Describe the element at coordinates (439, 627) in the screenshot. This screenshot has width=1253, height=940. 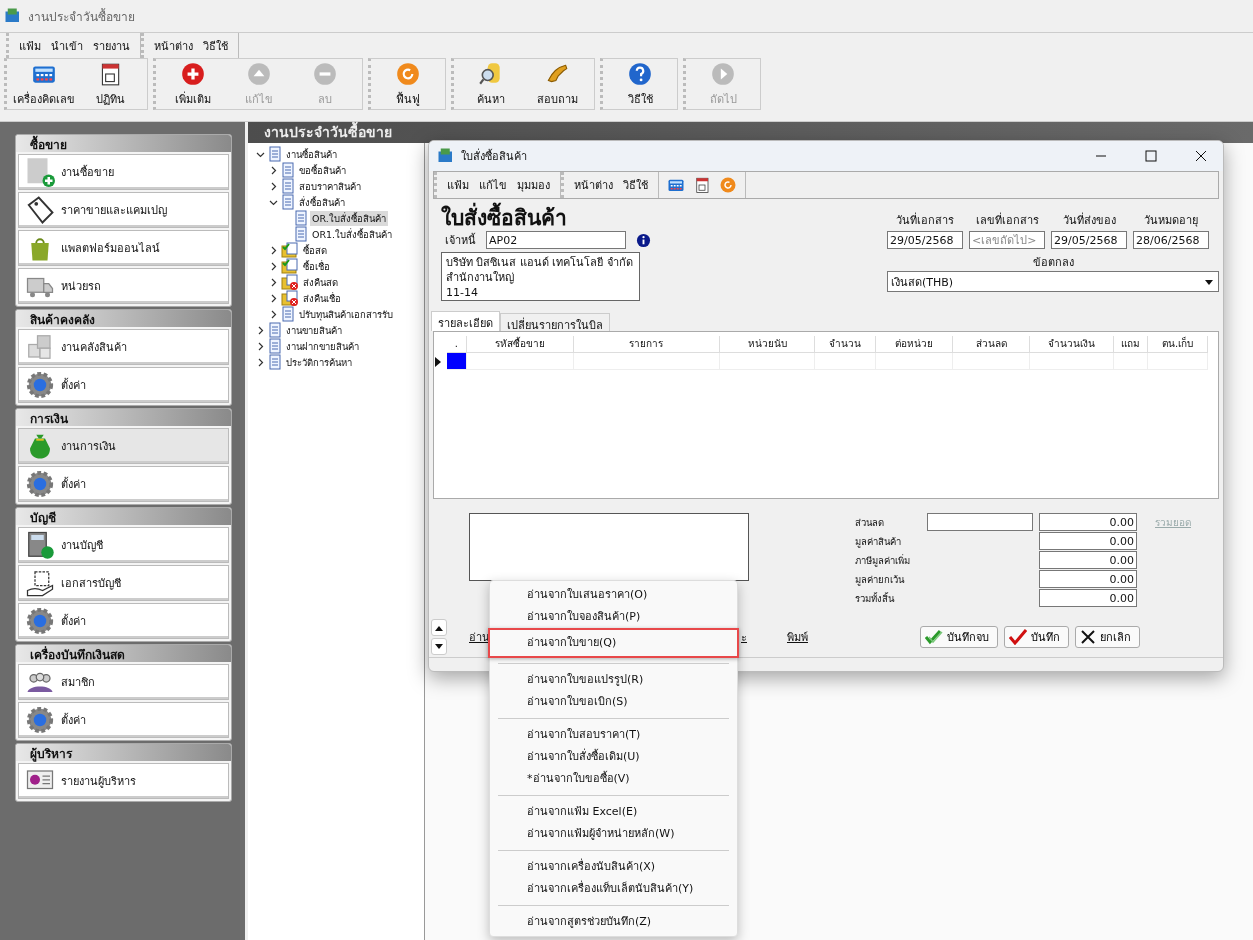
I see `move-up-button` at that location.